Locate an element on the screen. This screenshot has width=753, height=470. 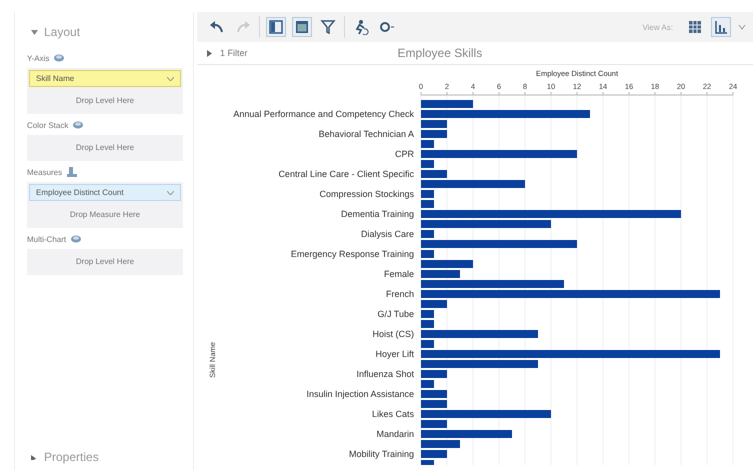
panel-button is located at coordinates (276, 27).